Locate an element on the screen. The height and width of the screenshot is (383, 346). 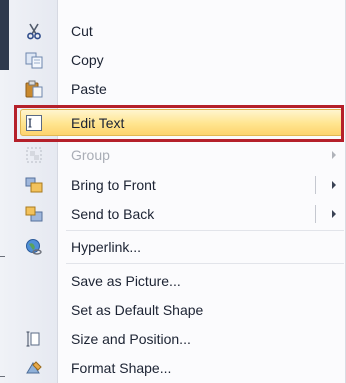
paste-icon is located at coordinates (34, 89).